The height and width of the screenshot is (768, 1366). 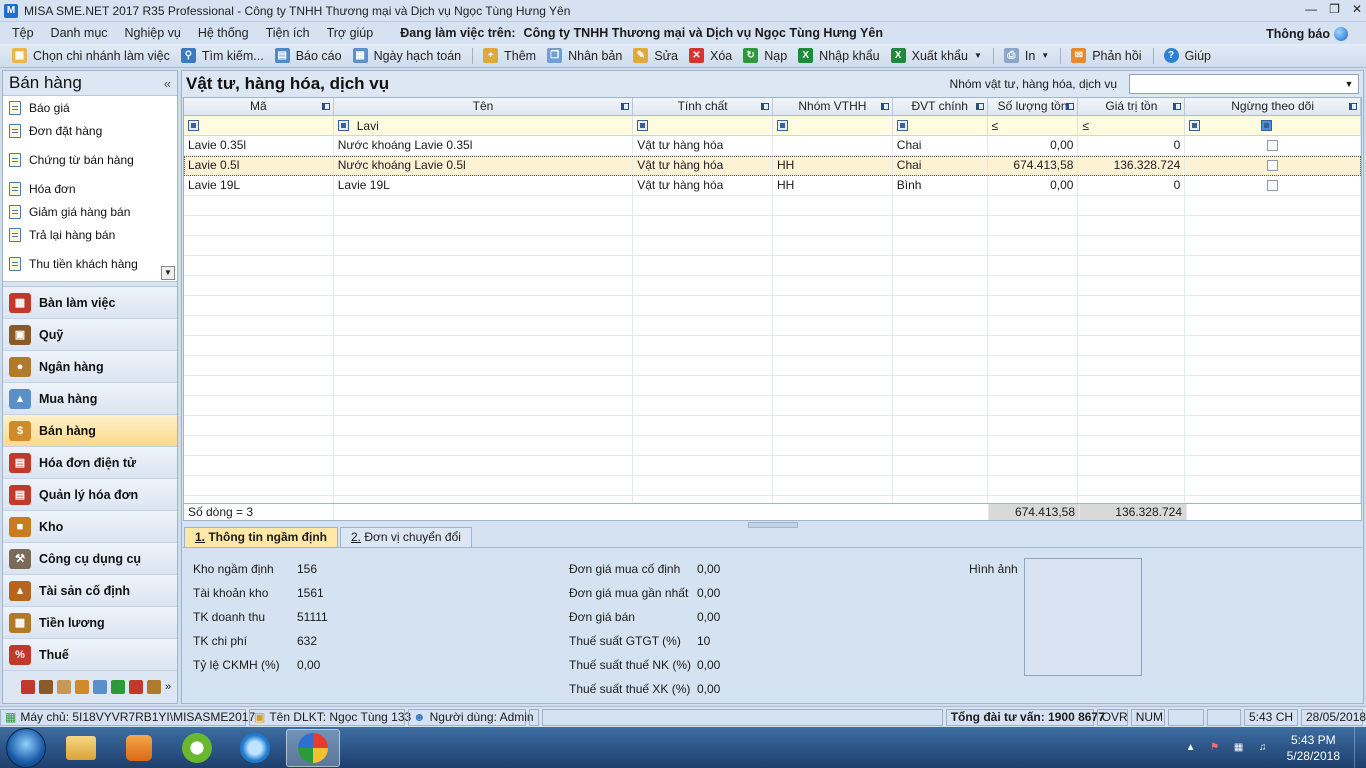 I want to click on filter-type, so click(x=703, y=125).